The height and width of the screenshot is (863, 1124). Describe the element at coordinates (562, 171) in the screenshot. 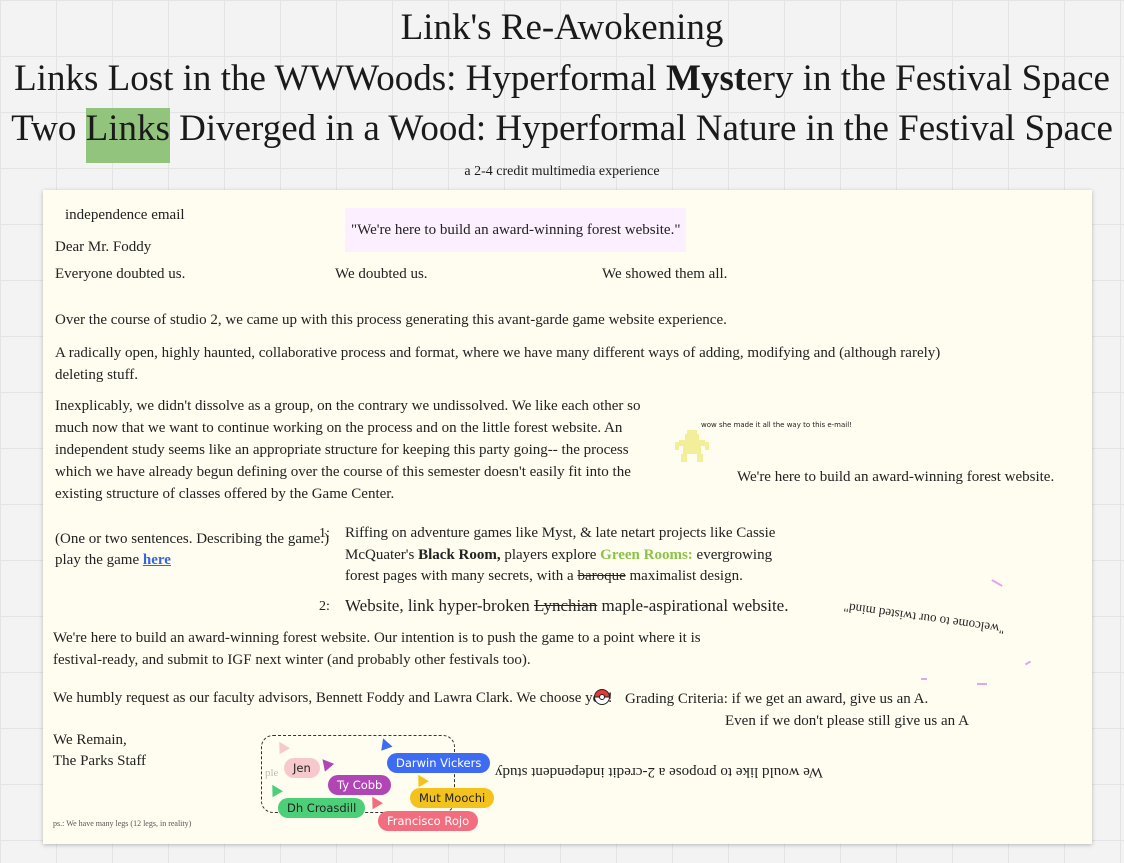

I see `subtitle: a 2-4 credit multimedia experience` at that location.